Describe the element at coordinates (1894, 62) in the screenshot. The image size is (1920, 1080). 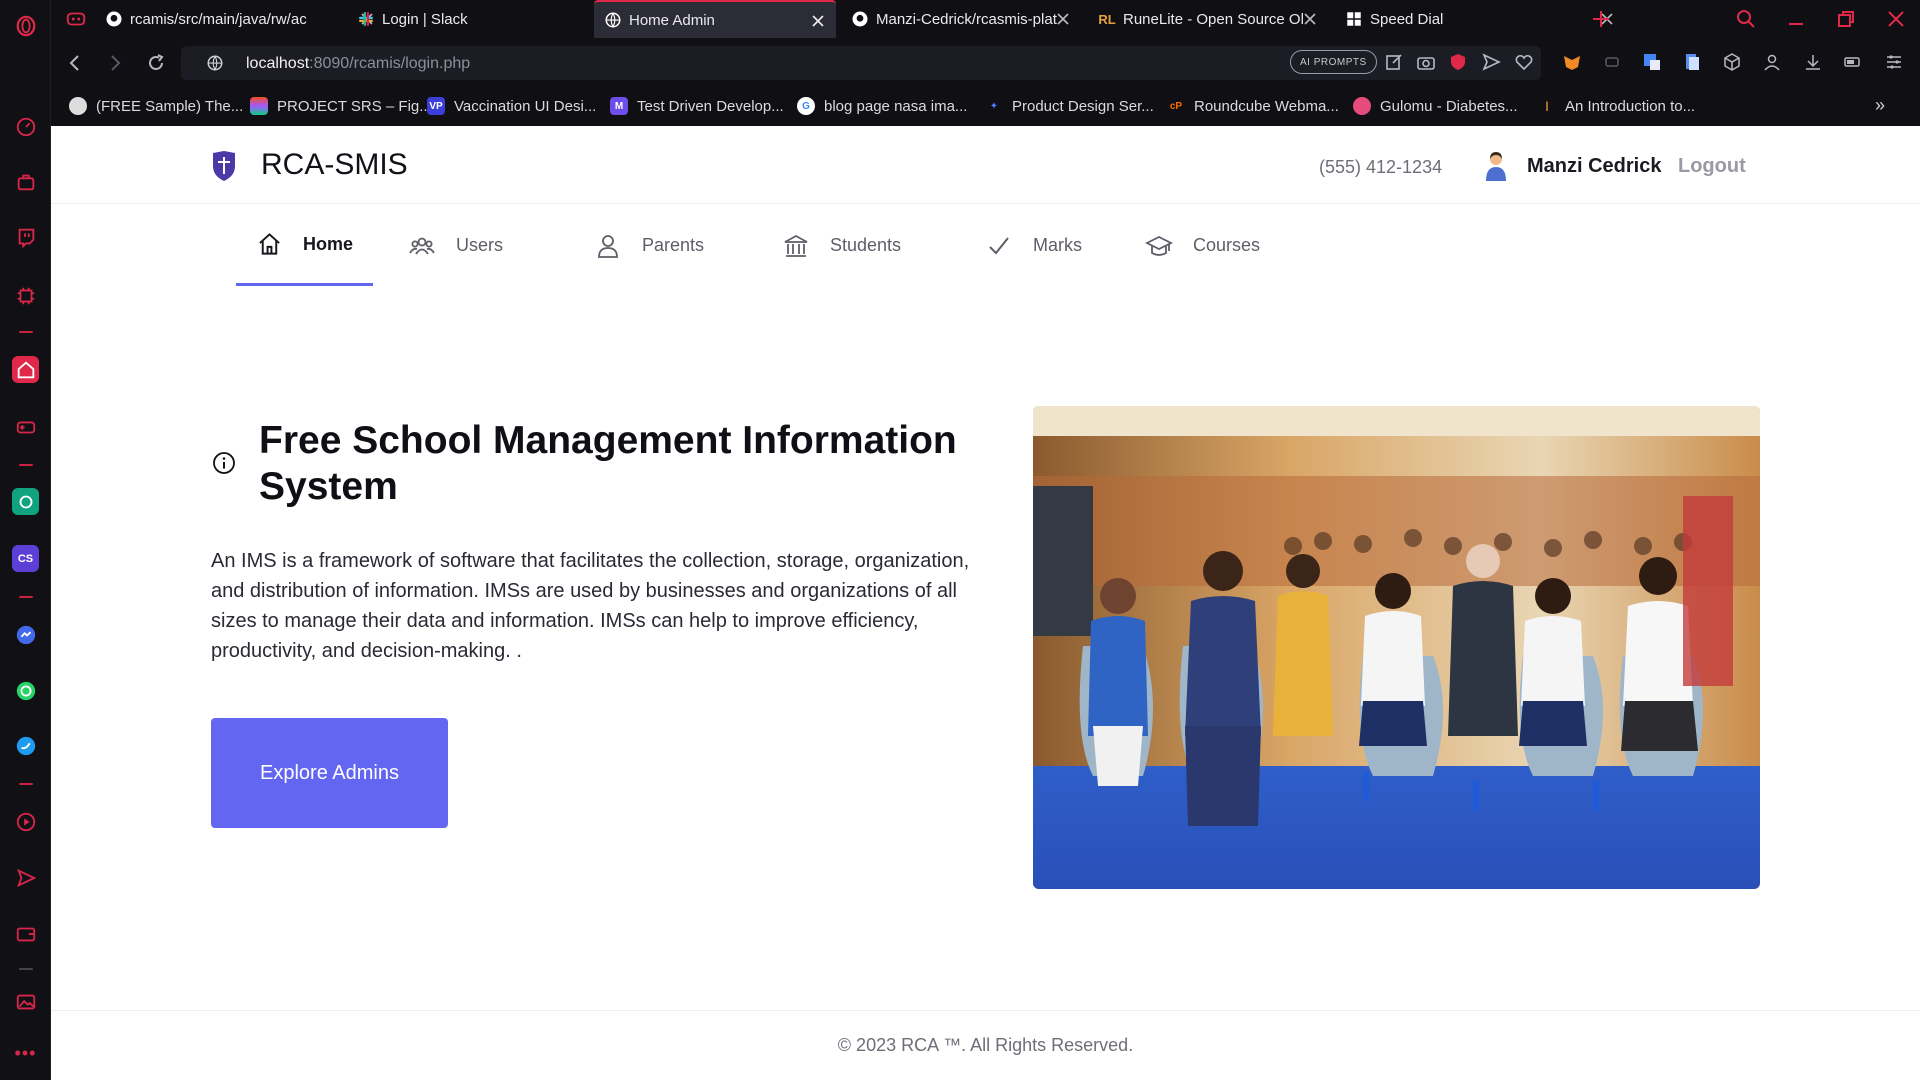
I see `easy-setup-icon` at that location.